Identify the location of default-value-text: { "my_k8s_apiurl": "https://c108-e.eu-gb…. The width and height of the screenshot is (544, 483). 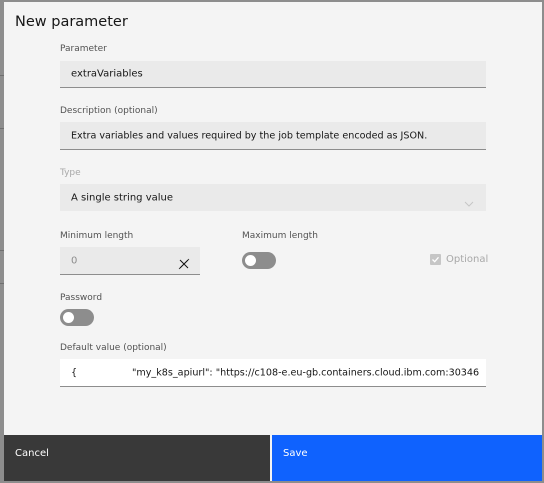
(275, 372).